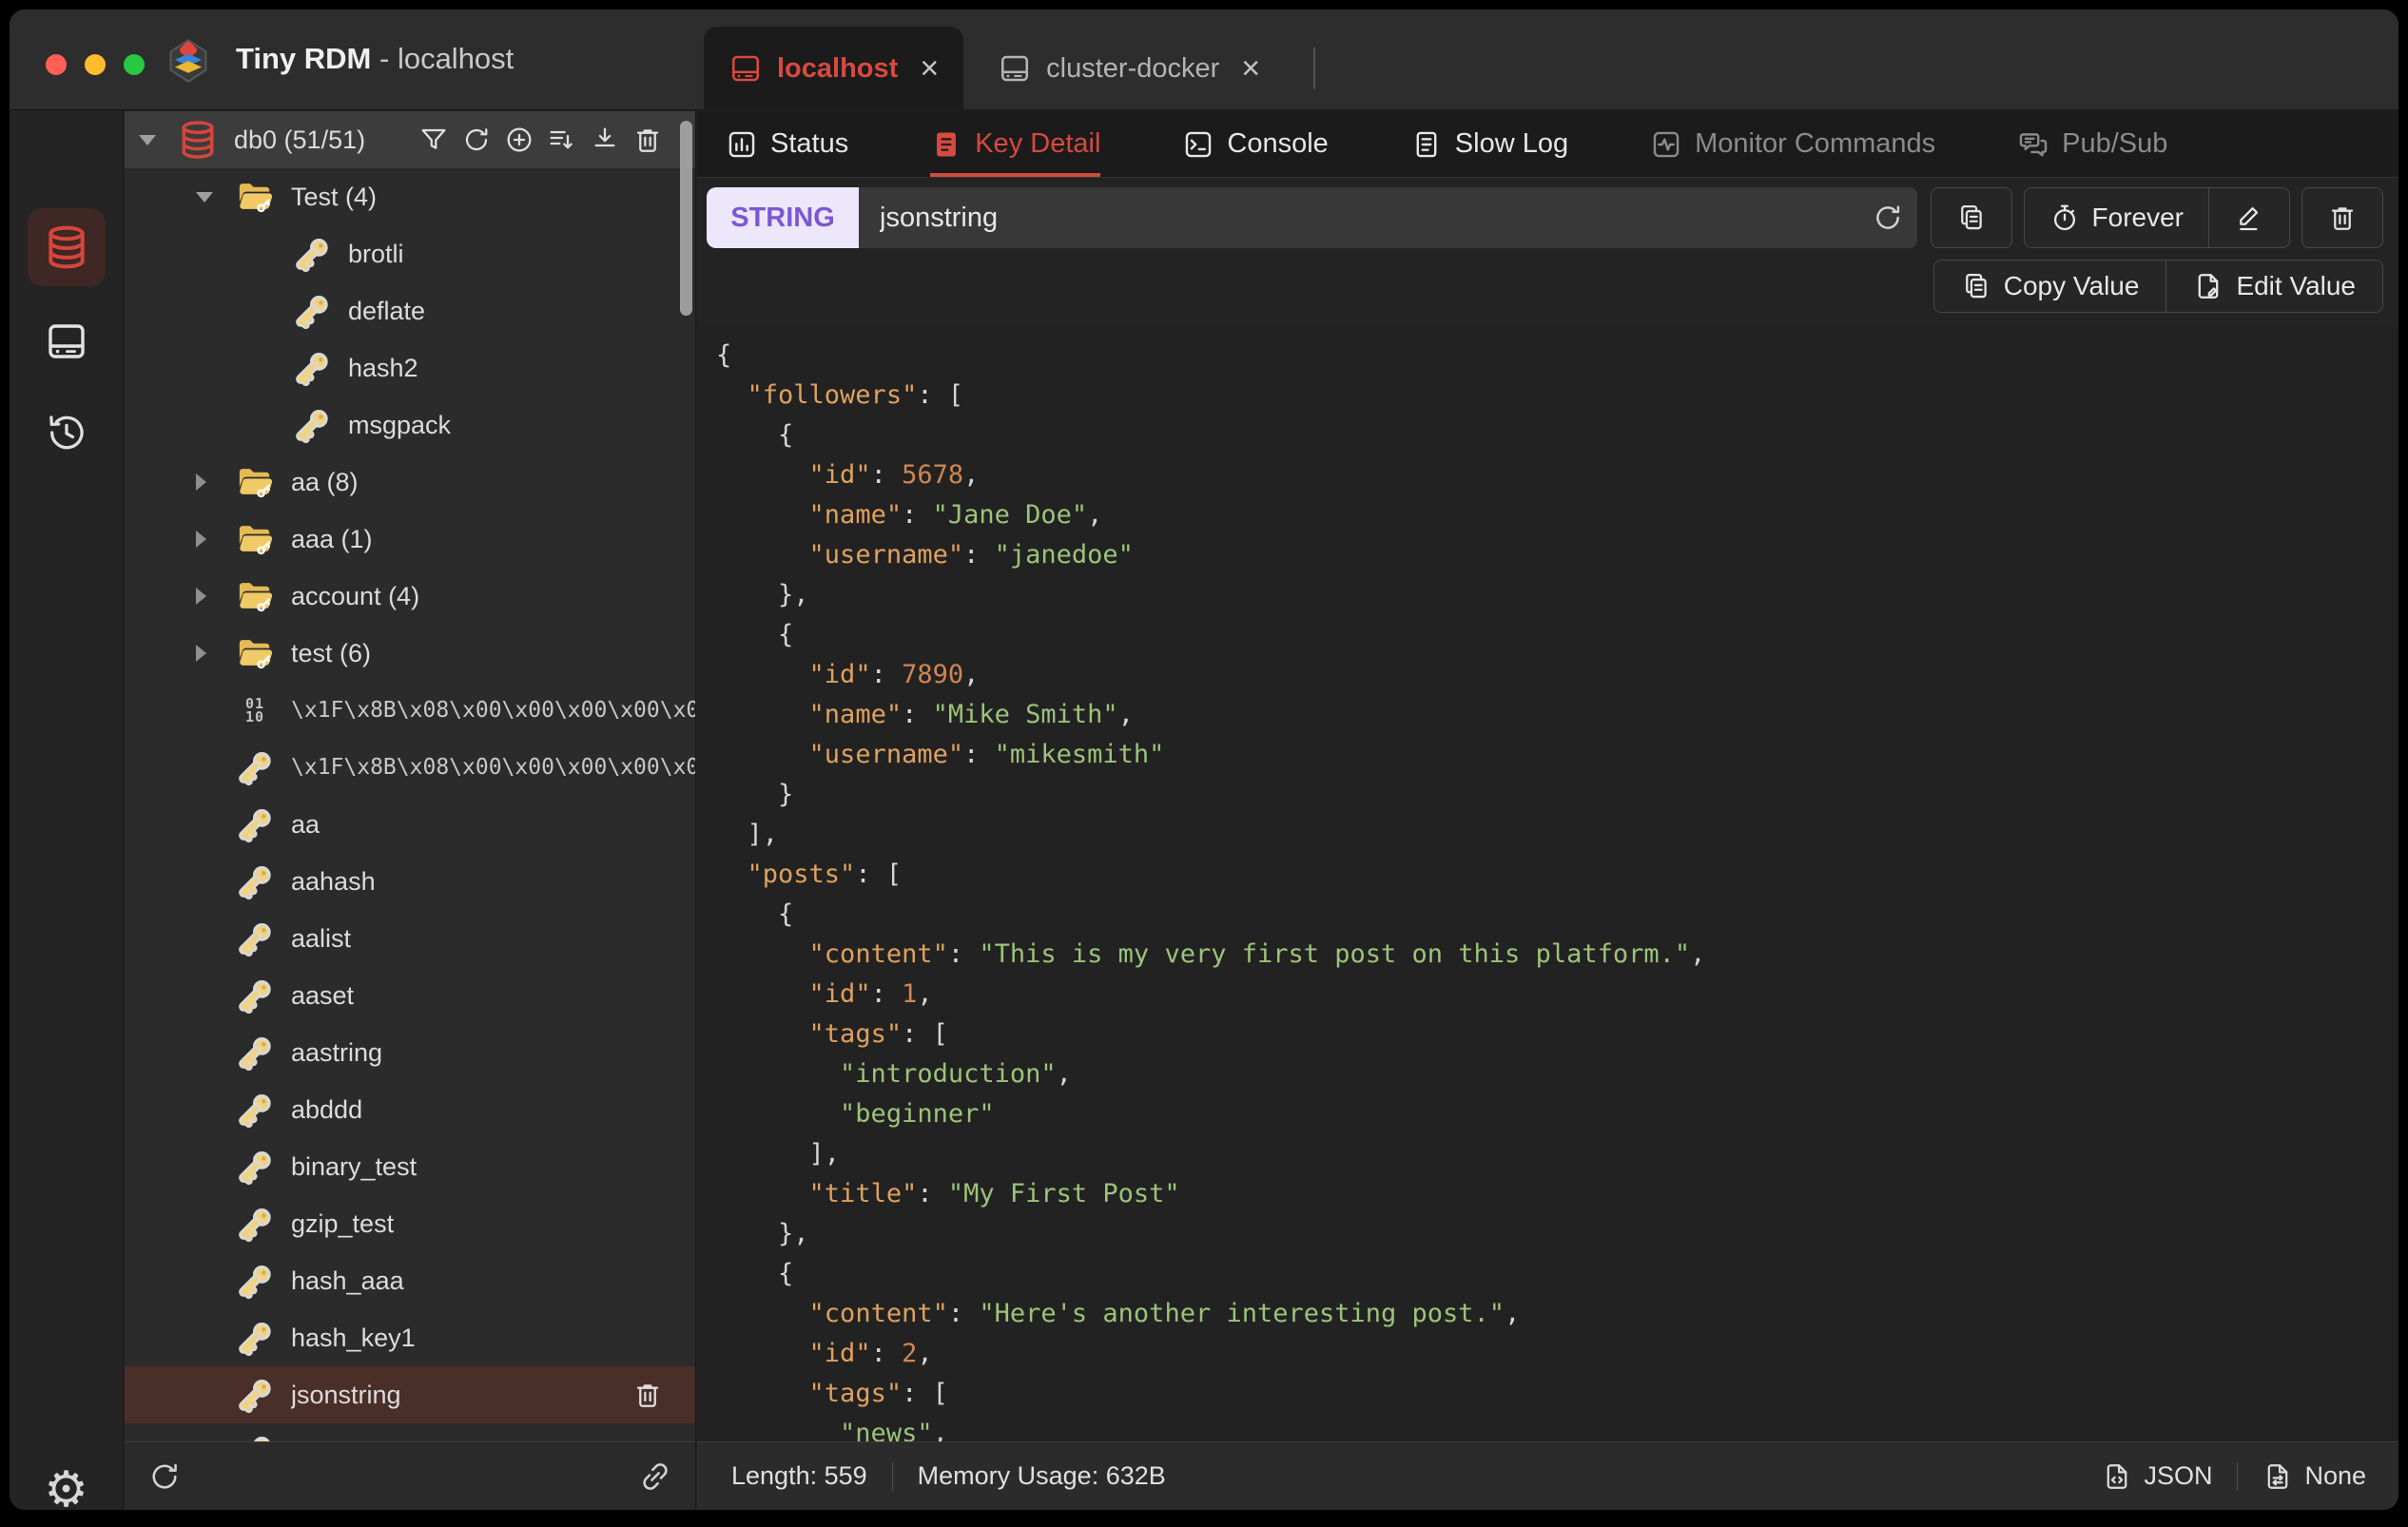 Image resolution: width=2408 pixels, height=1527 pixels. Describe the element at coordinates (410, 1053) in the screenshot. I see `tree-row-aastring: aastring` at that location.